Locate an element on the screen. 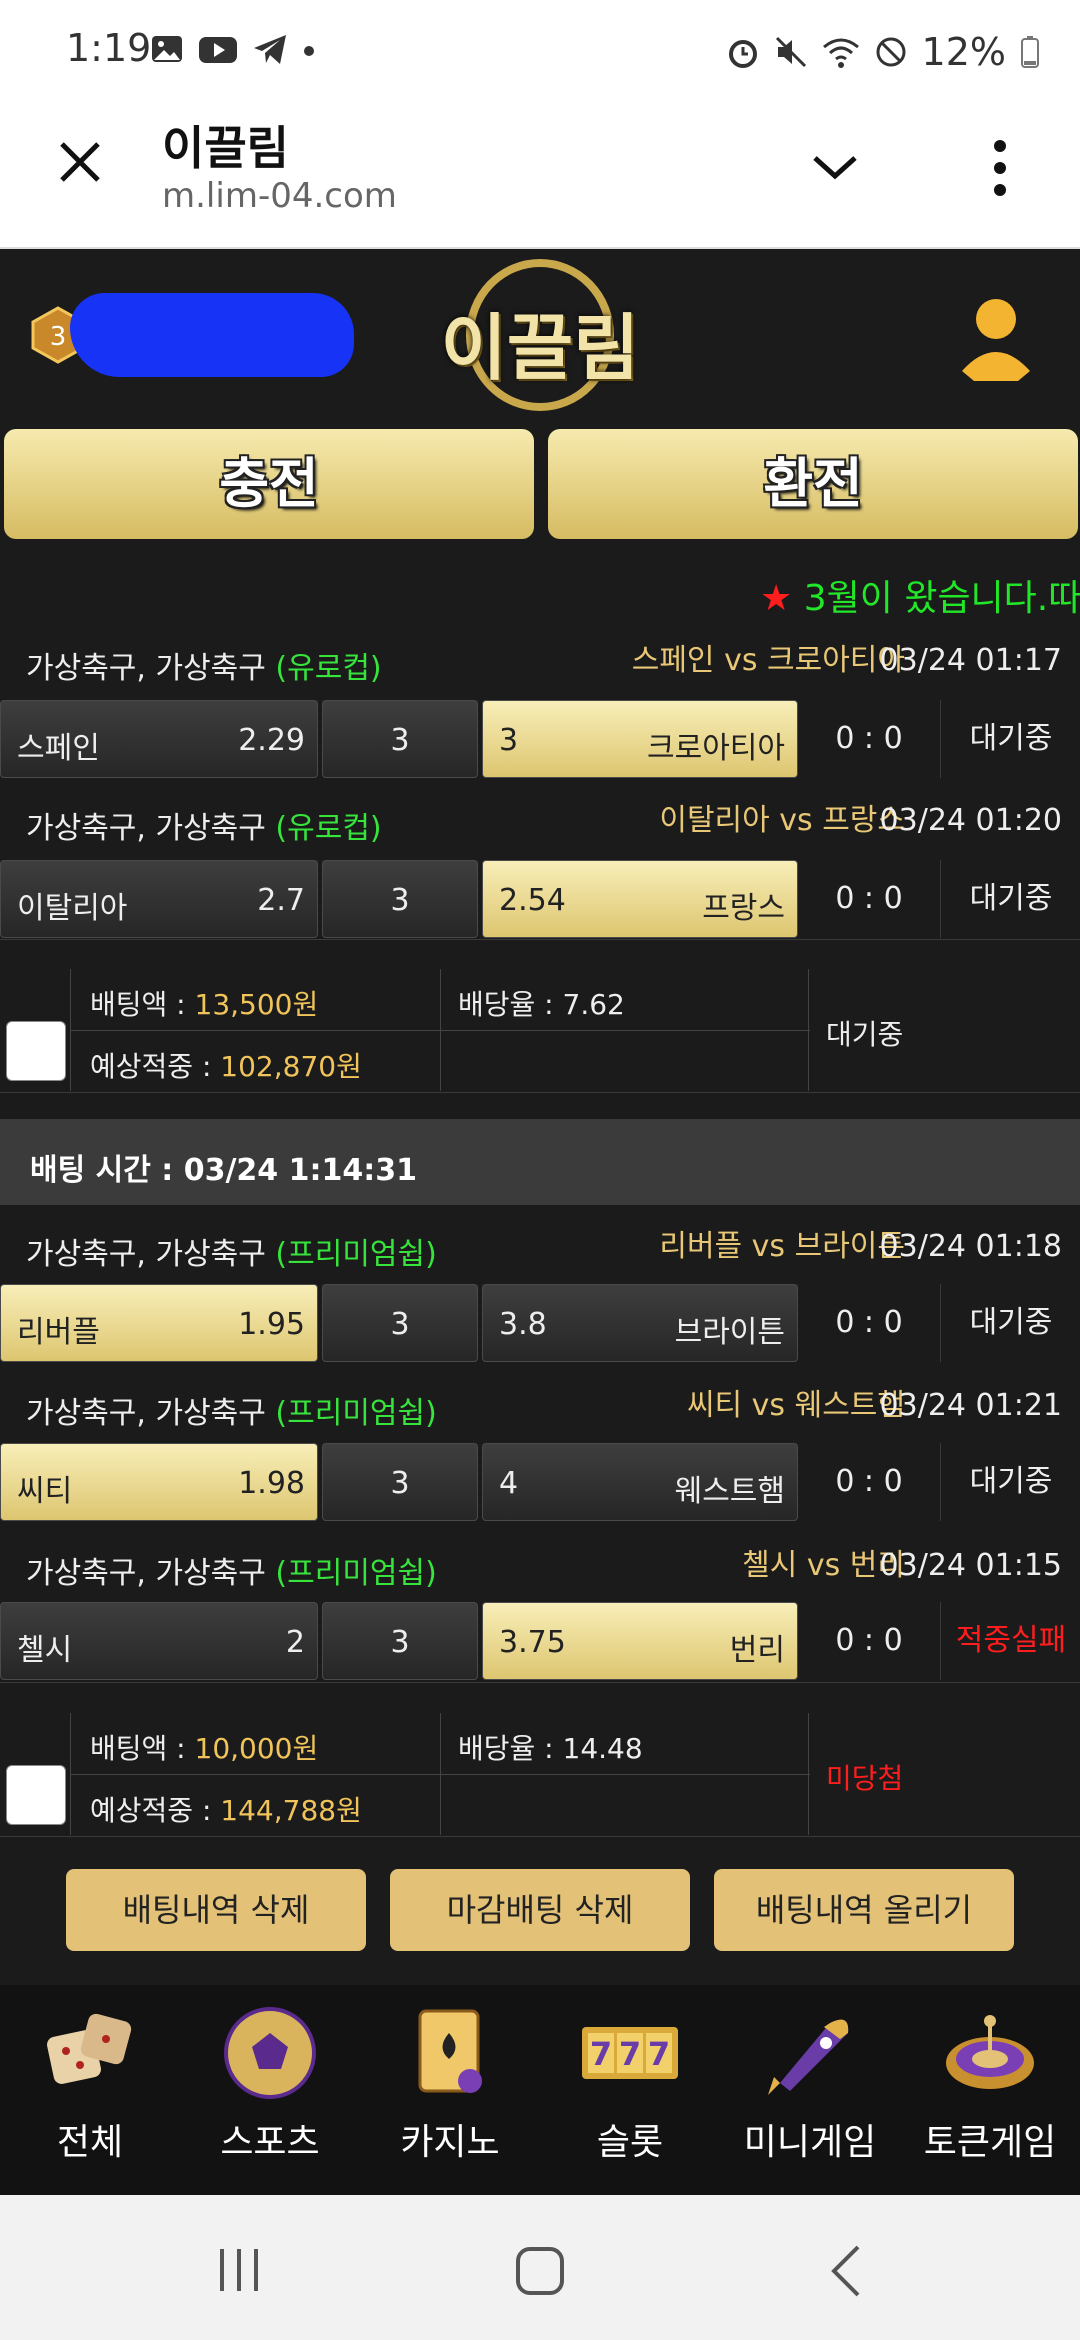  browser-bar: 이끌림 m.lim-04.com is located at coordinates (540, 174).